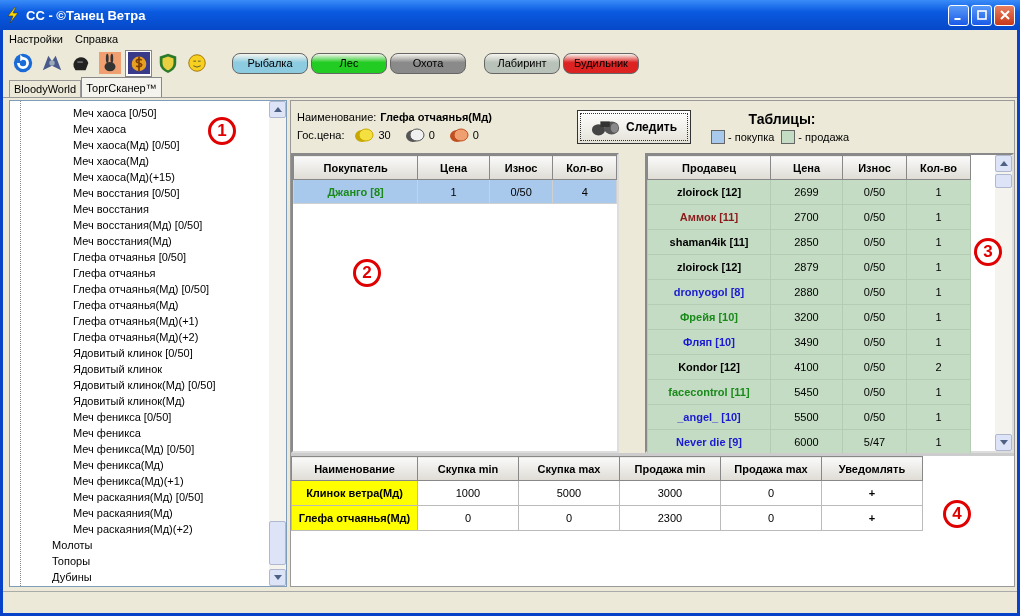 Image resolution: width=1020 pixels, height=616 pixels. What do you see at coordinates (436, 117) in the screenshot?
I see `item-name: Глефа отчаянья(Мд)` at bounding box center [436, 117].